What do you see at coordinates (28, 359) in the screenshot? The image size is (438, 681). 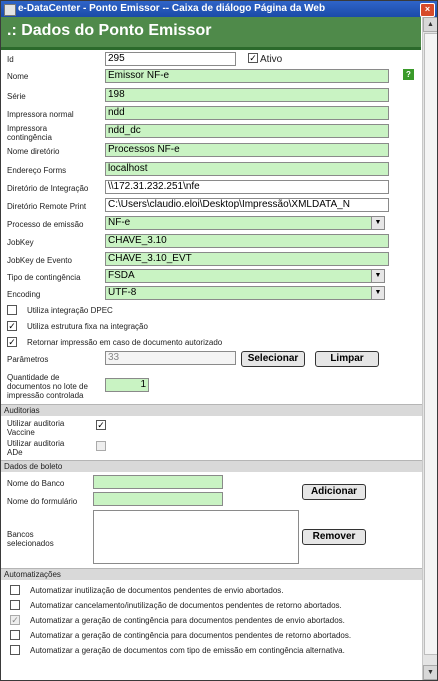 I see `parametros-label: Parâmetros` at bounding box center [28, 359].